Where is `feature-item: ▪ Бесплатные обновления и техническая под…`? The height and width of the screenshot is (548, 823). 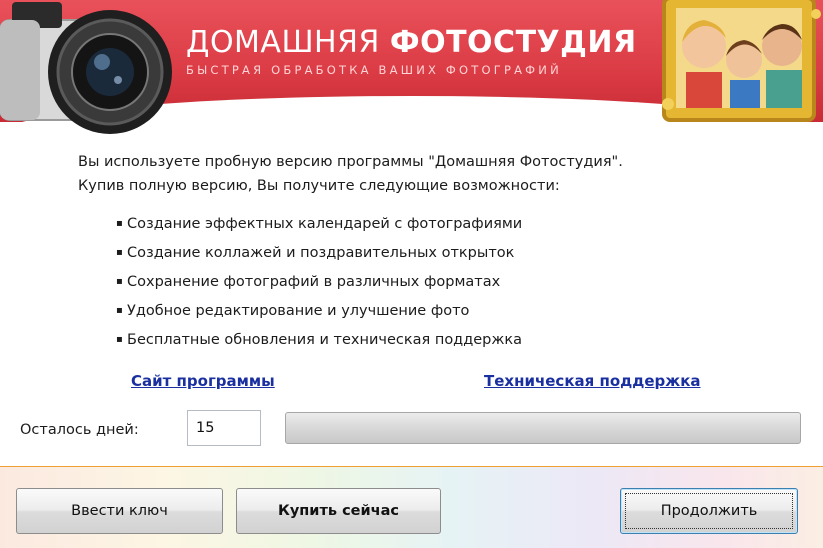
feature-item: ▪ Бесплатные обновления и техническая под… is located at coordinates (319, 342).